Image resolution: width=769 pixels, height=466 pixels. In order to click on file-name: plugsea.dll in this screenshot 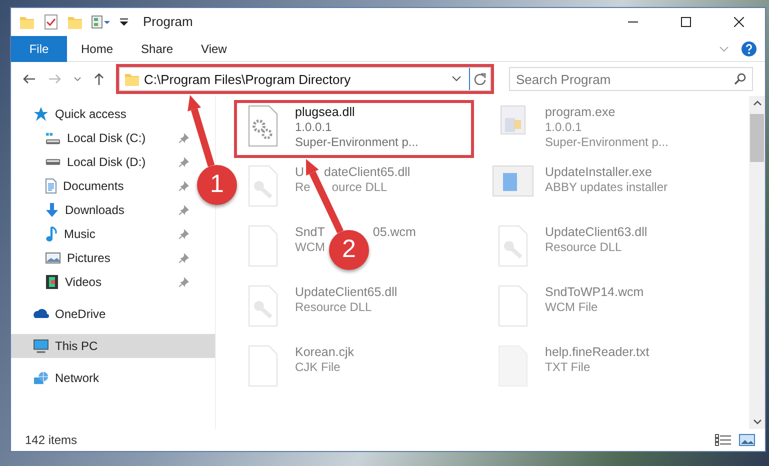, I will do `click(325, 112)`.